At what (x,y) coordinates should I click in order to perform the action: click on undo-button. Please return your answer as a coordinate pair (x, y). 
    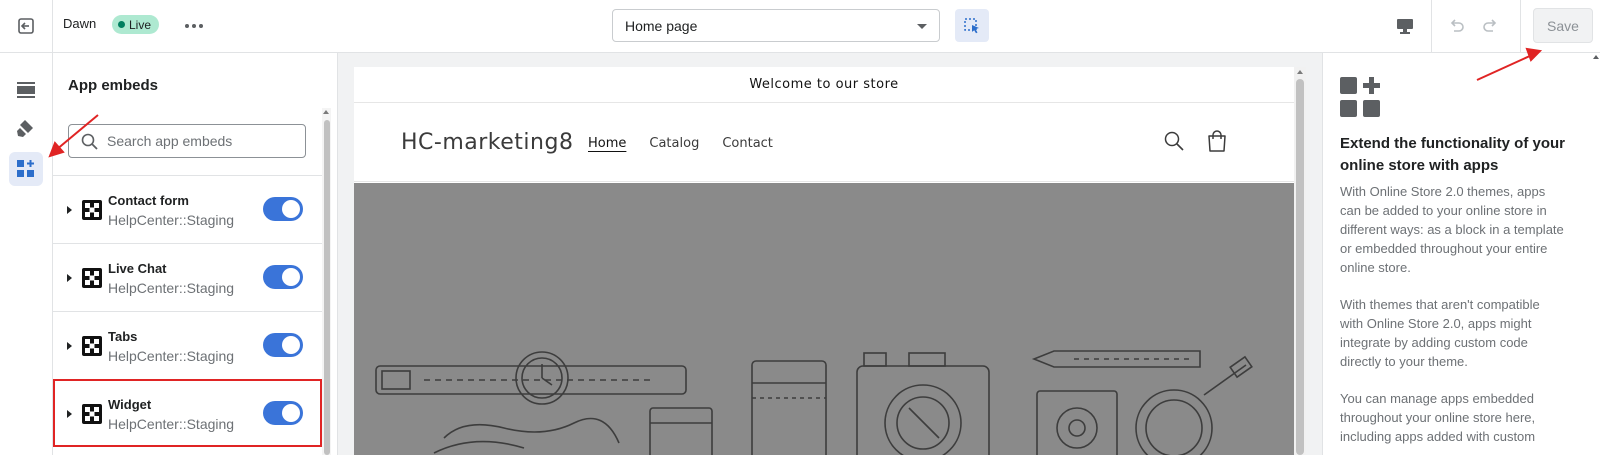
    Looking at the image, I should click on (1456, 26).